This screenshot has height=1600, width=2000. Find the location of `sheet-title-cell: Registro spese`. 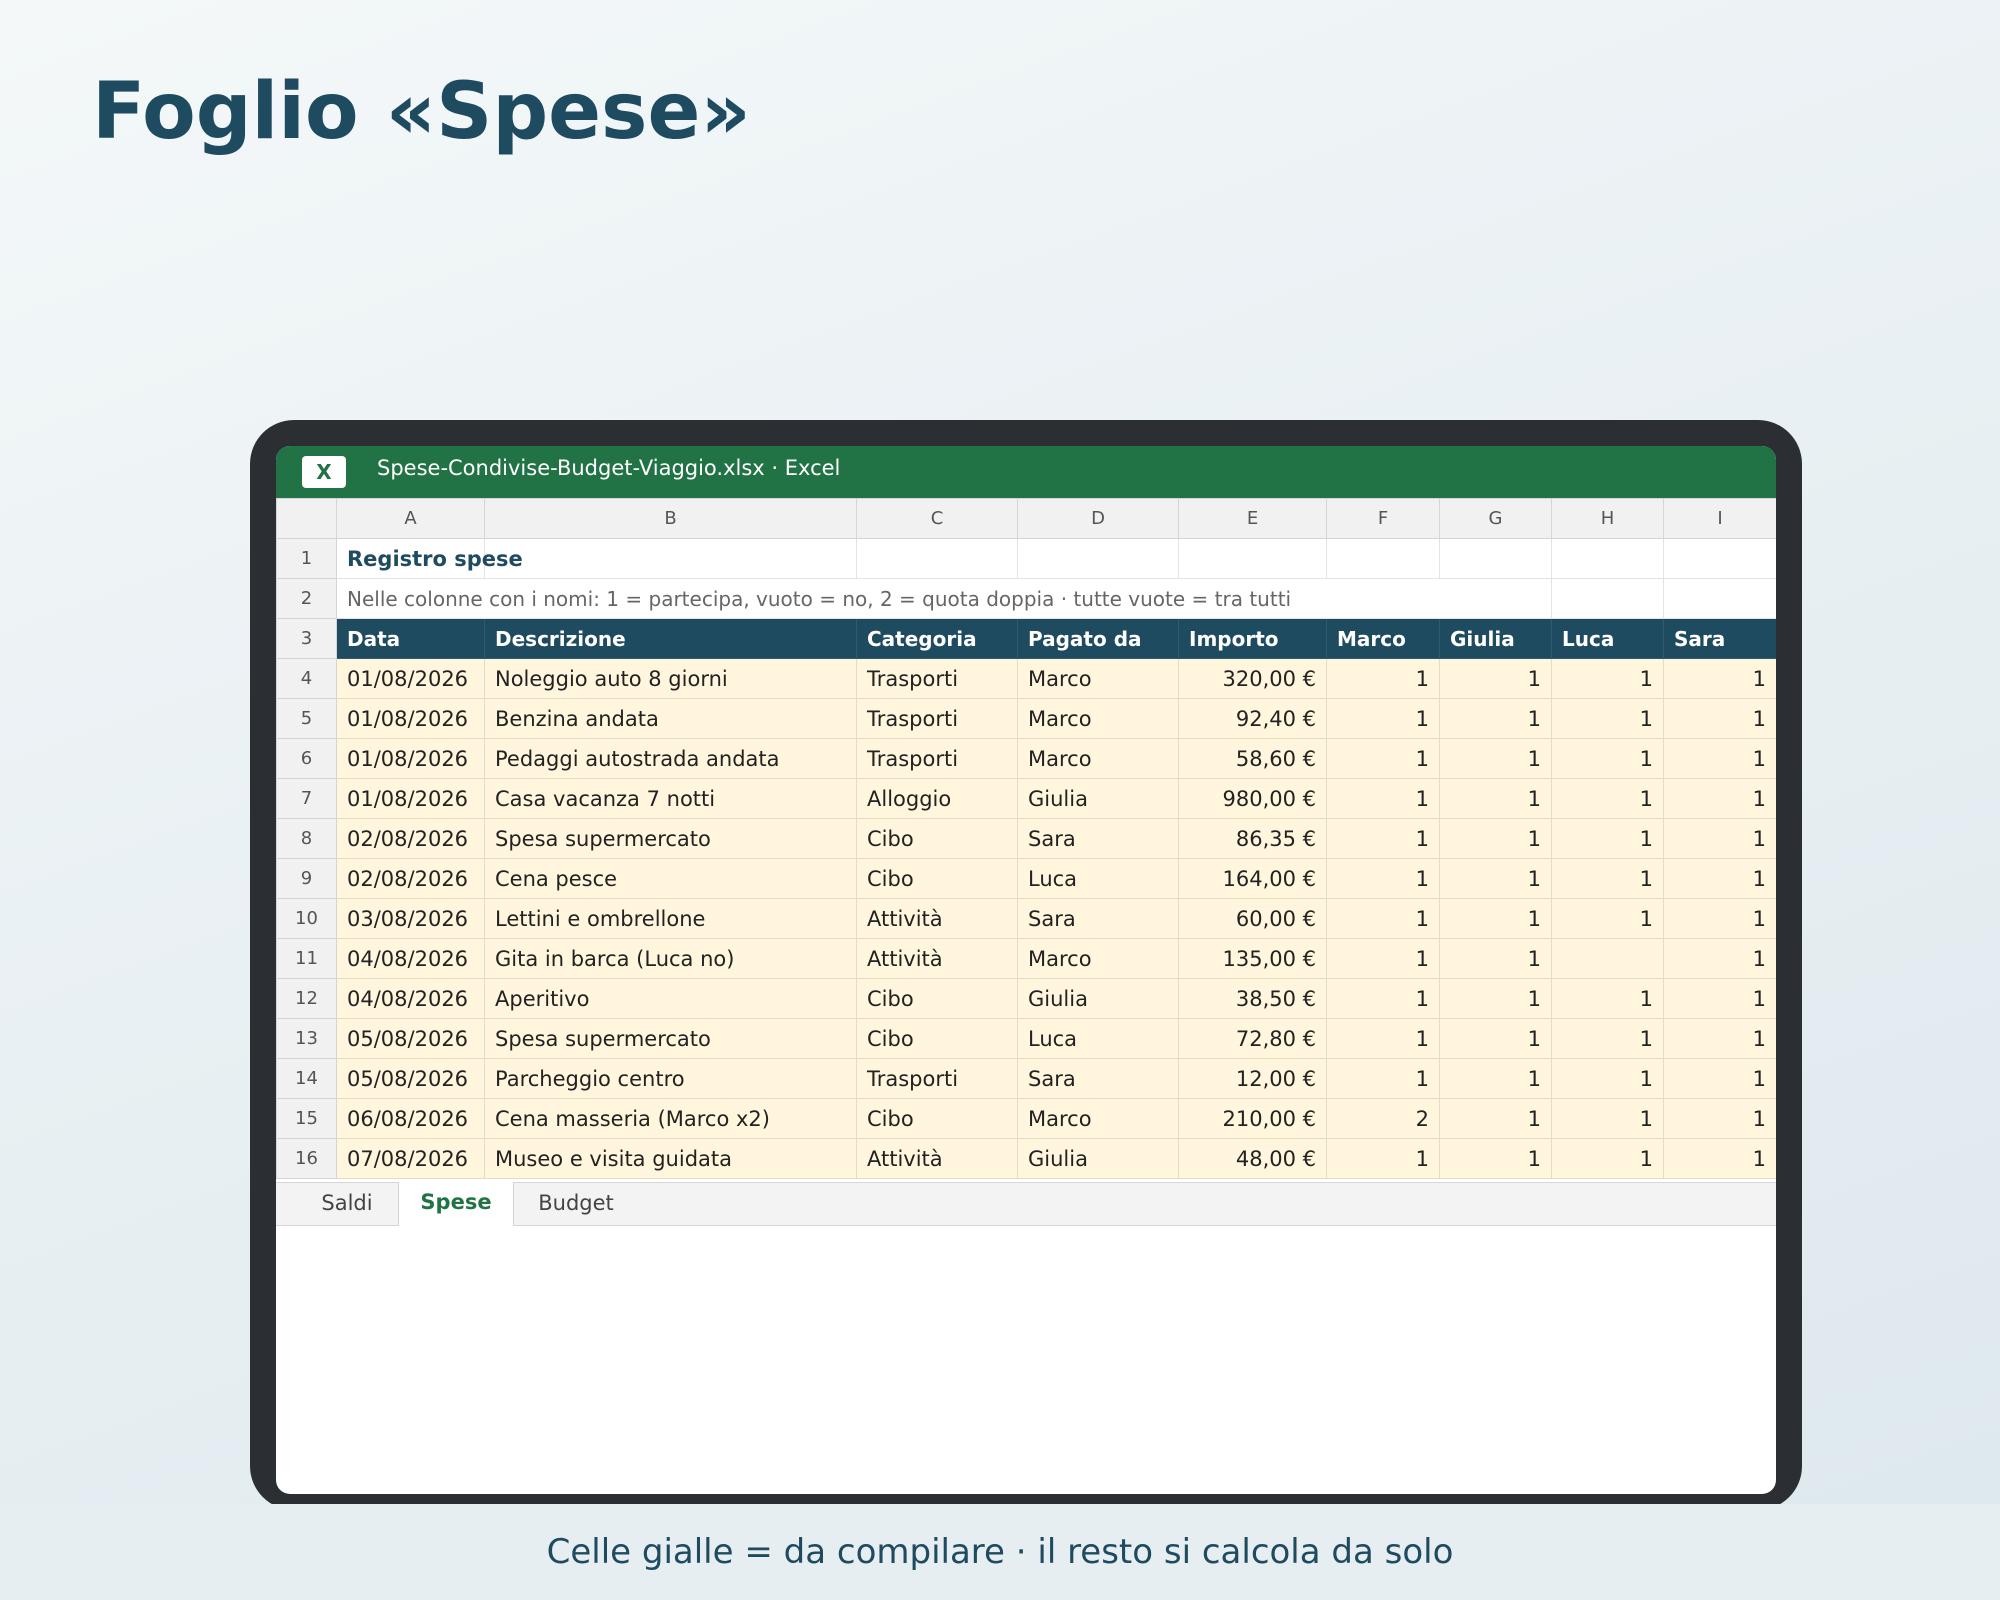

sheet-title-cell: Registro spese is located at coordinates (429, 558).